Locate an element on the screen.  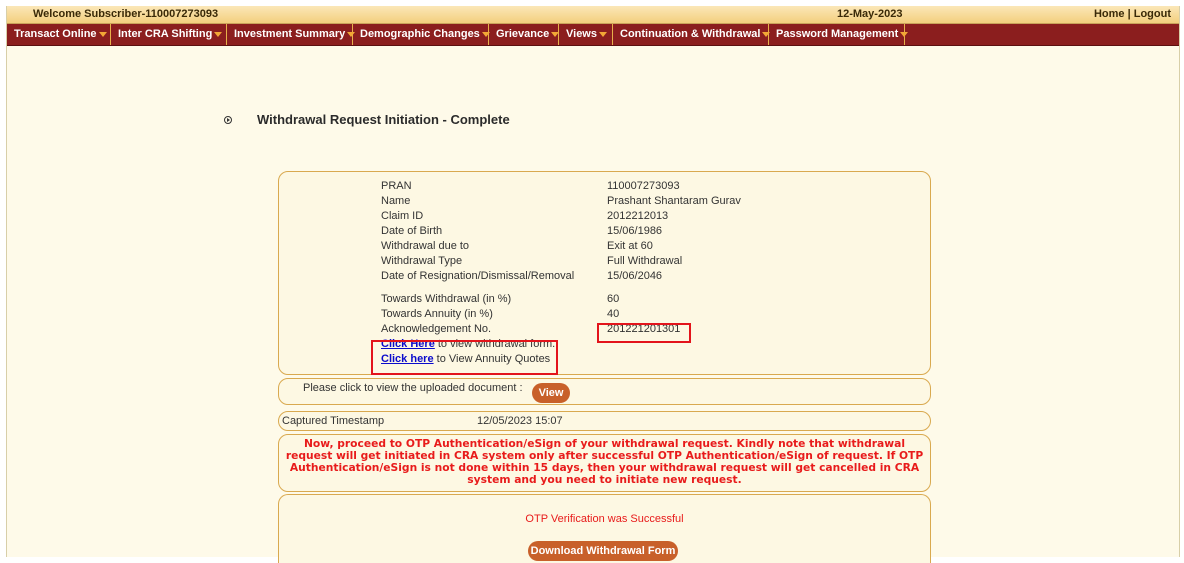
detail-label: Name is located at coordinates (396, 201).